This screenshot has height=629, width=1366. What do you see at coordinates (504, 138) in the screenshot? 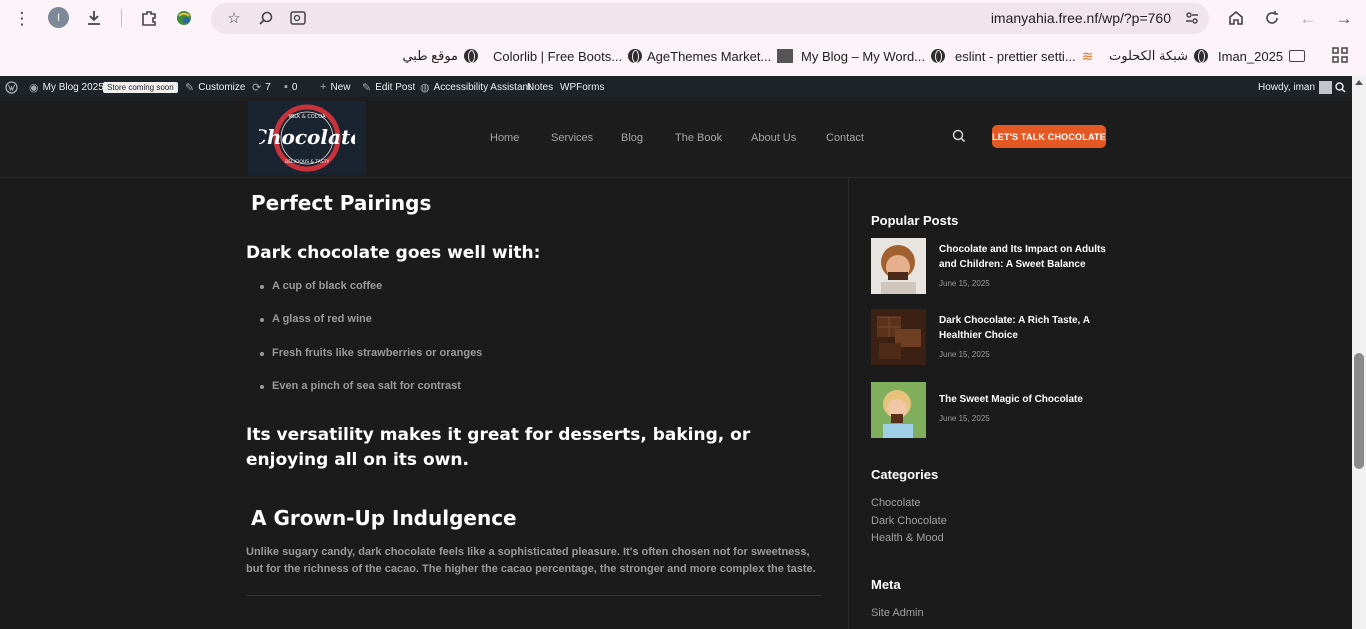
I see `nav-home: Home` at bounding box center [504, 138].